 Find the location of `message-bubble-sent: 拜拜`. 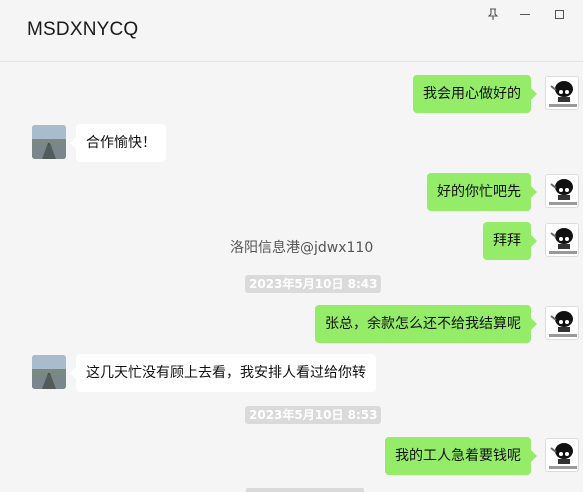

message-bubble-sent: 拜拜 is located at coordinates (510, 241).